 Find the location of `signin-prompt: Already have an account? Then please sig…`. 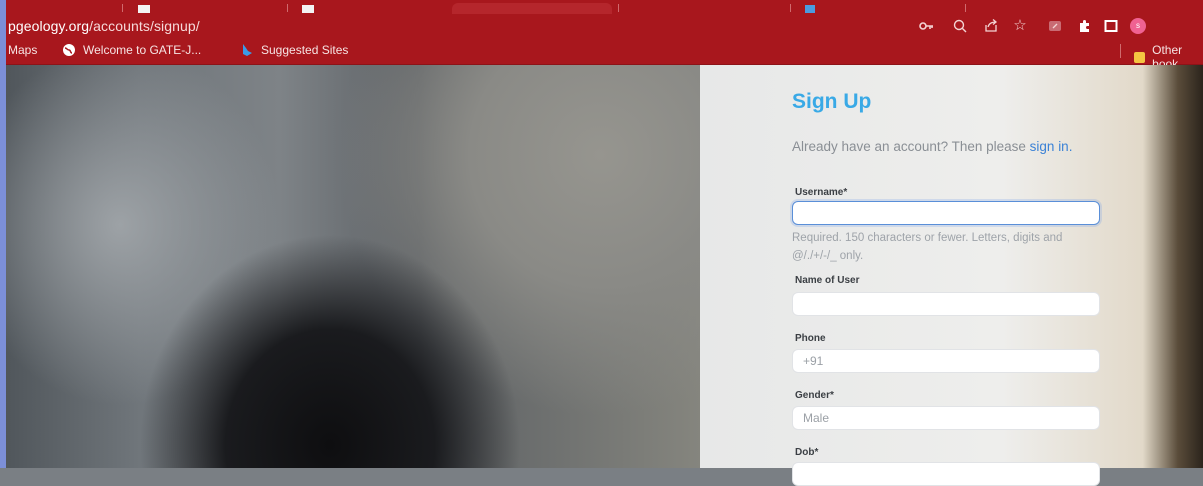

signin-prompt: Already have an account? Then please sig… is located at coordinates (962, 146).